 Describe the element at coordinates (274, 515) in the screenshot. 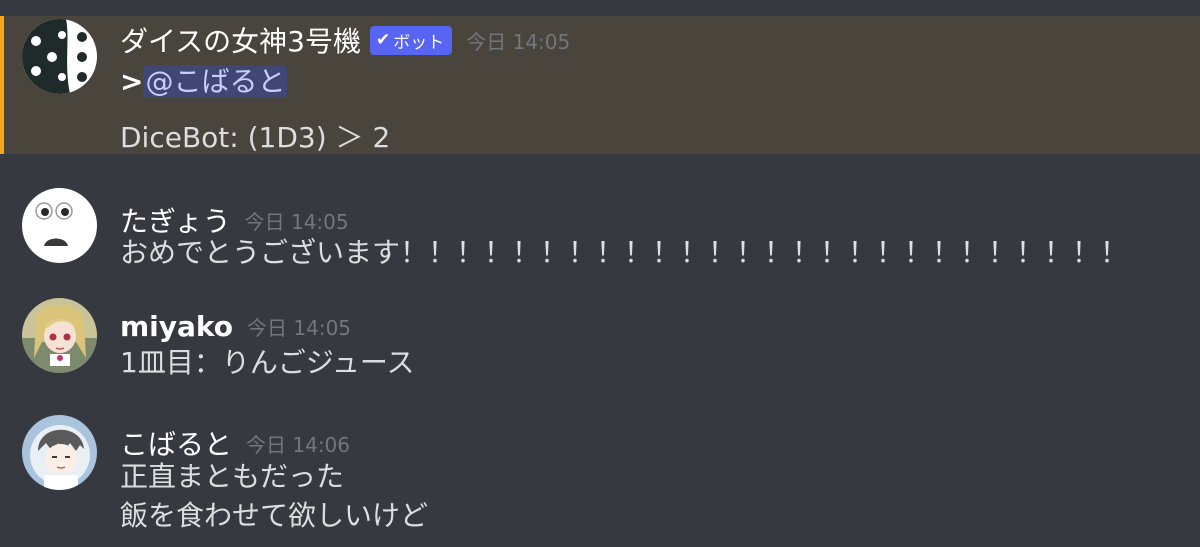

I see `message-content-line-2: 飯を食わせて欲しいけど` at that location.